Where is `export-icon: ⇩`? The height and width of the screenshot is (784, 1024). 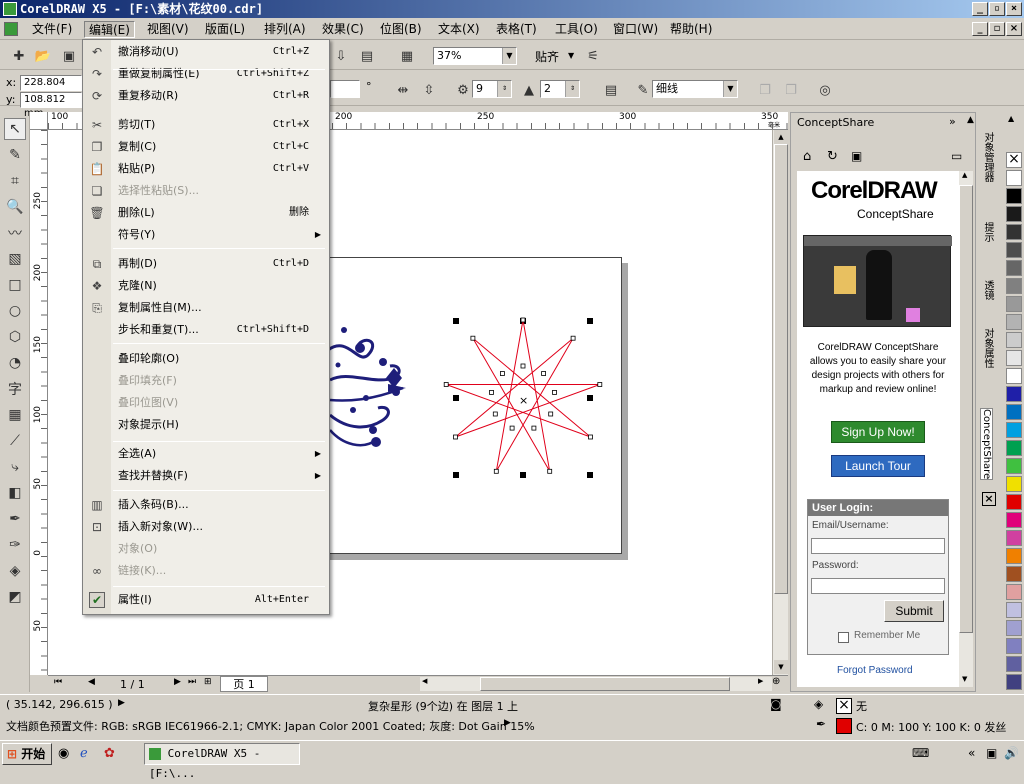
export-icon: ⇩ is located at coordinates (341, 56).